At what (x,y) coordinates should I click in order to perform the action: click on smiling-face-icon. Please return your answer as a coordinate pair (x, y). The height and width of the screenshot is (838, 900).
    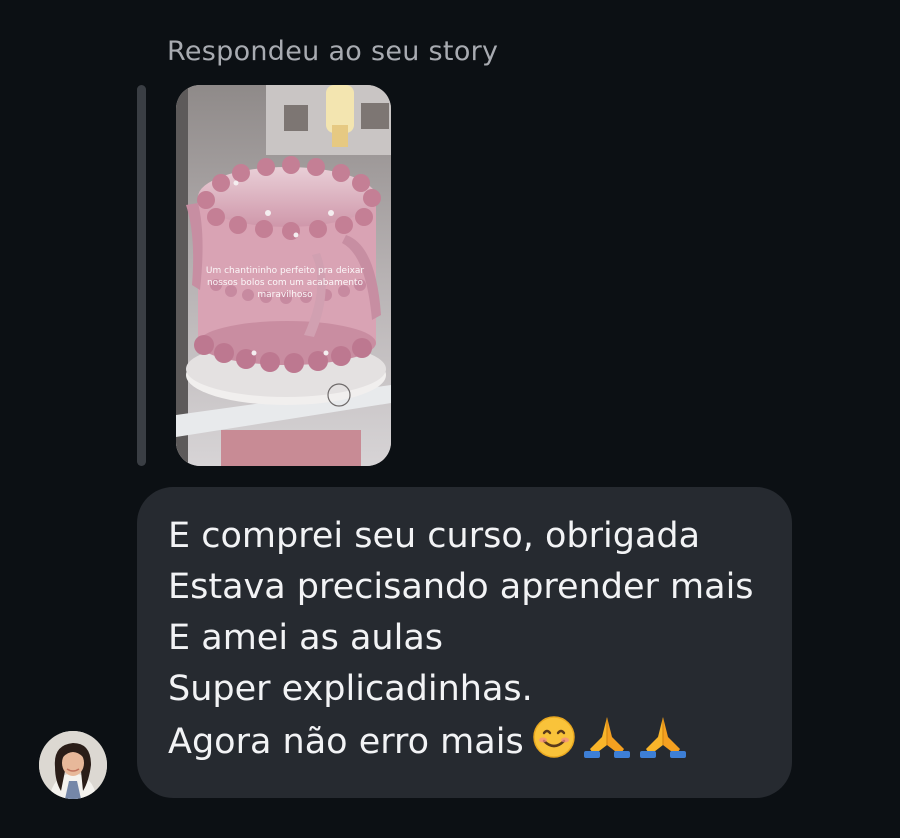
    Looking at the image, I should click on (554, 744).